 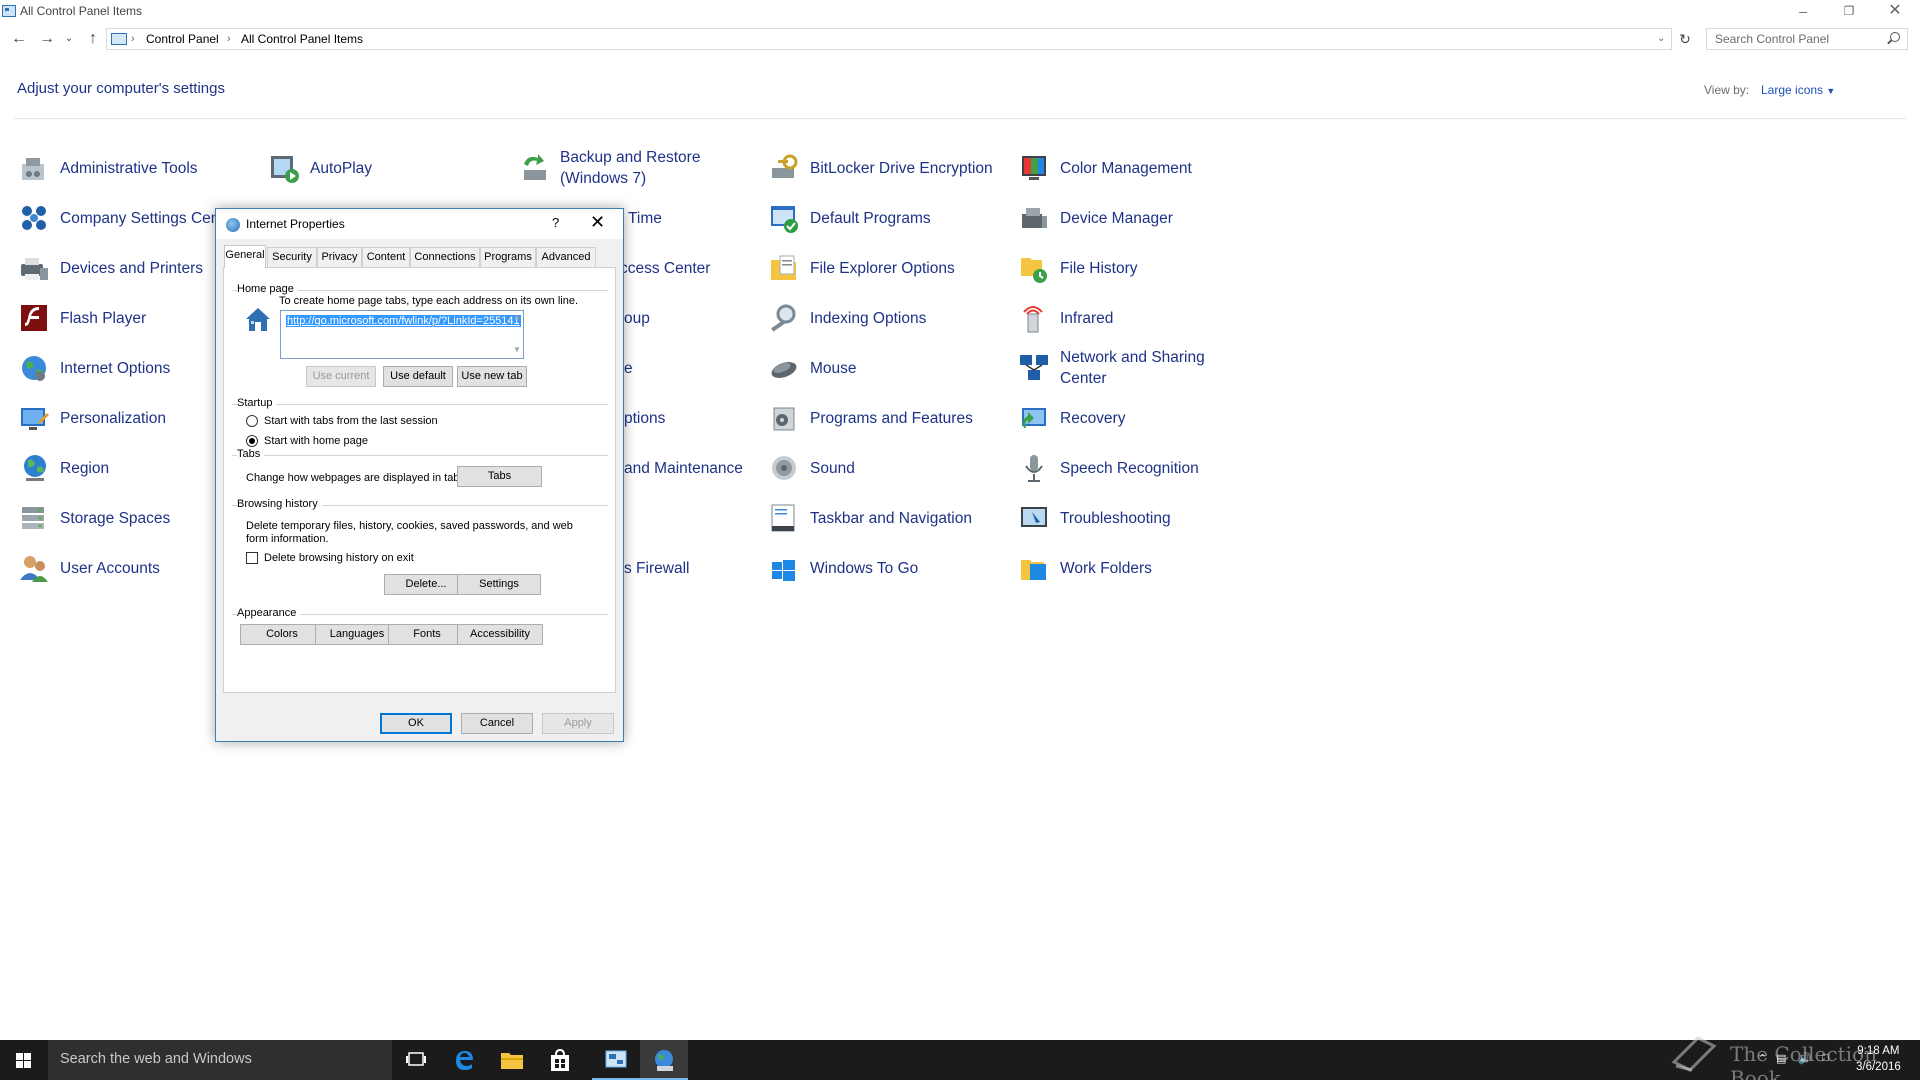 What do you see at coordinates (784, 370) in the screenshot?
I see `mouse-icon` at bounding box center [784, 370].